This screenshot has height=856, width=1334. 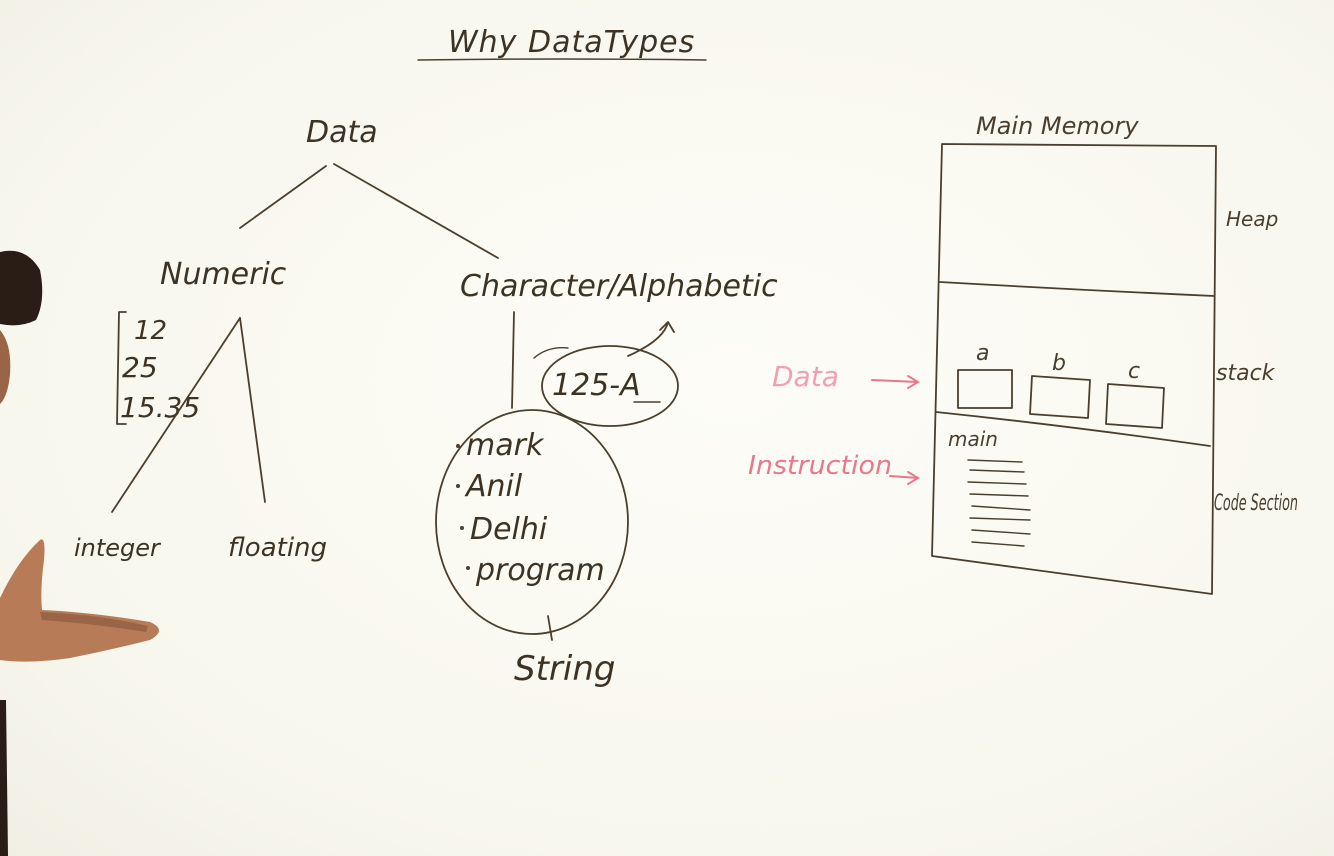 What do you see at coordinates (283, 197) in the screenshot?
I see `tree-branch-left` at bounding box center [283, 197].